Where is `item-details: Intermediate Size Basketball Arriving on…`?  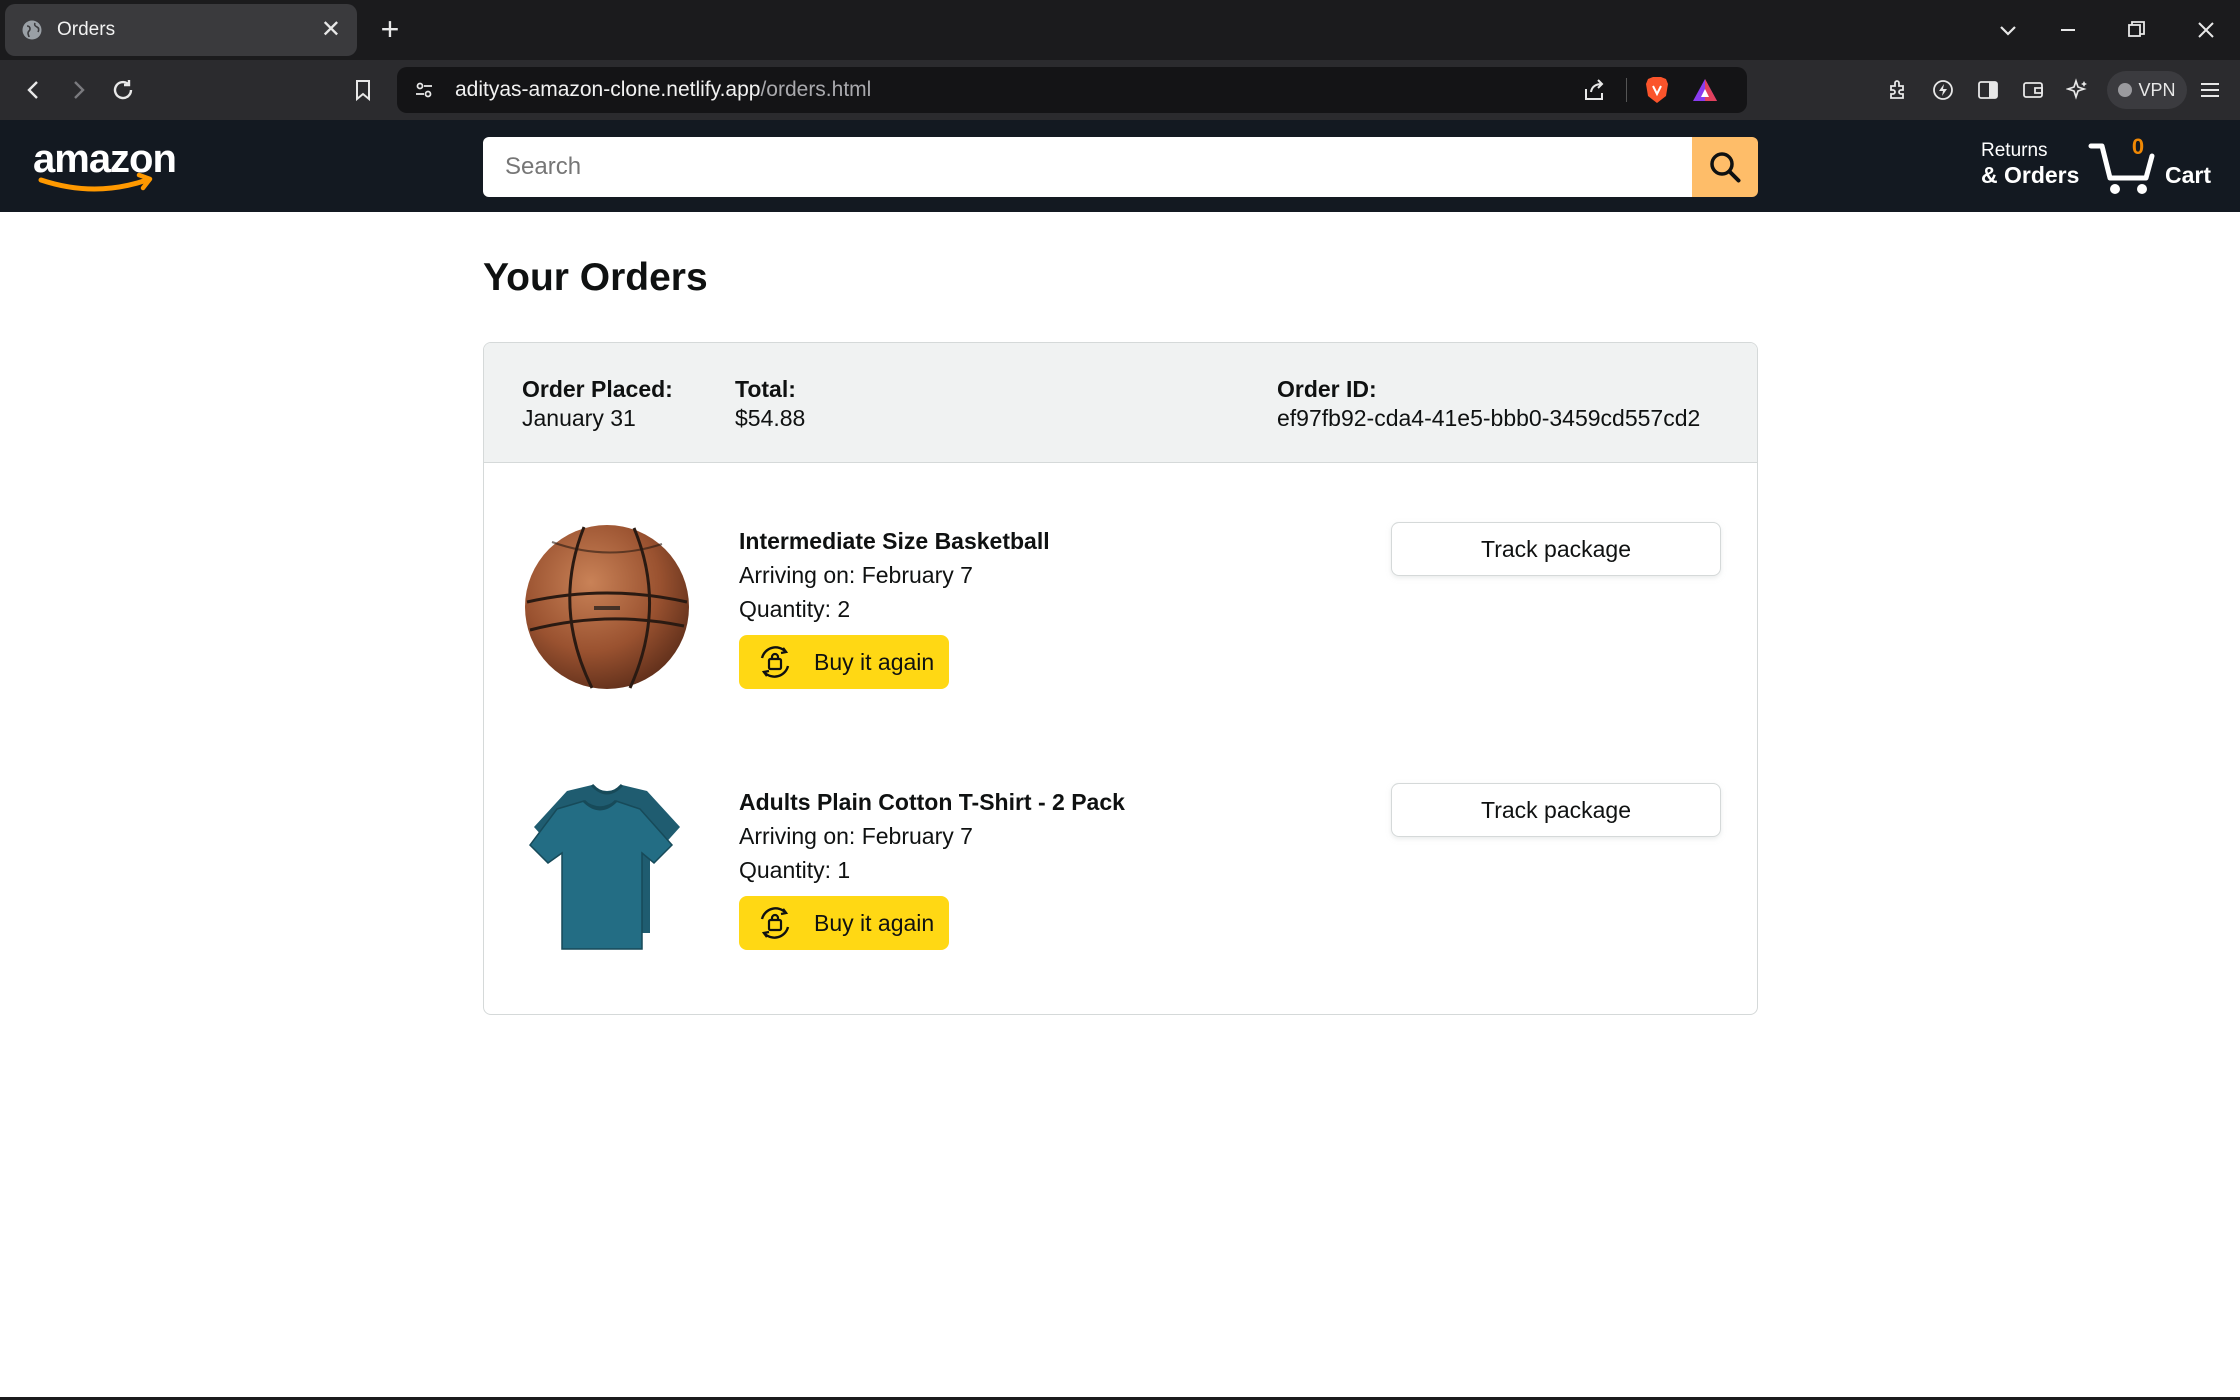
item-details: Intermediate Size Basketball Arriving on… is located at coordinates (894, 606).